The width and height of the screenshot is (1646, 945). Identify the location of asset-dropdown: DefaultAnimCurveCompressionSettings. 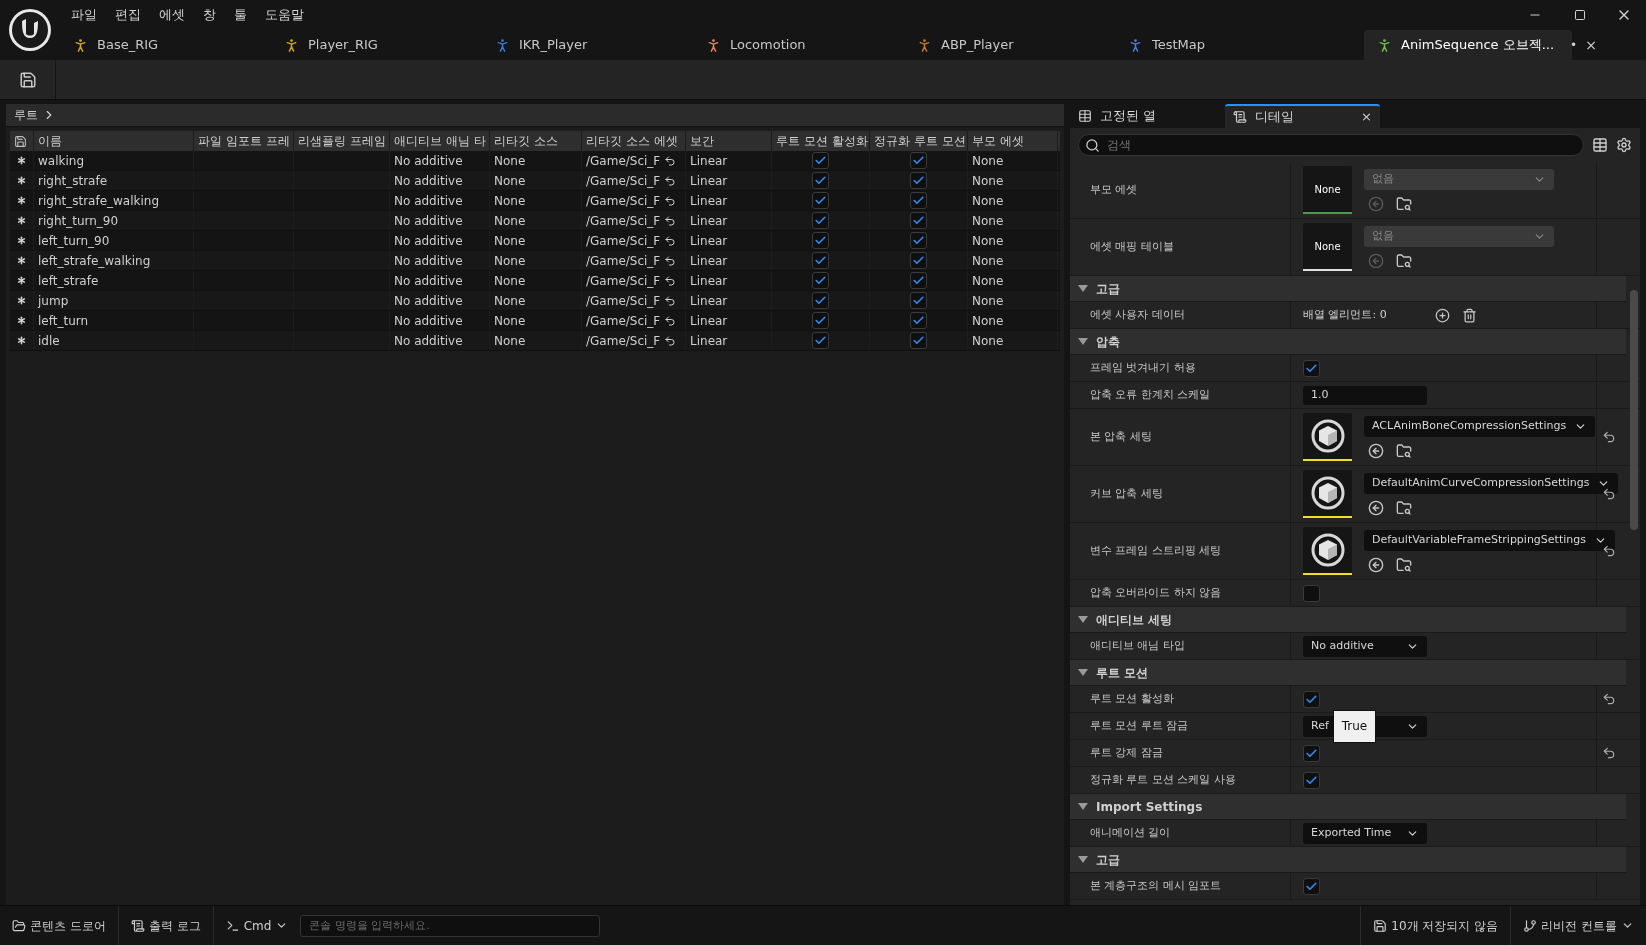
(1491, 483).